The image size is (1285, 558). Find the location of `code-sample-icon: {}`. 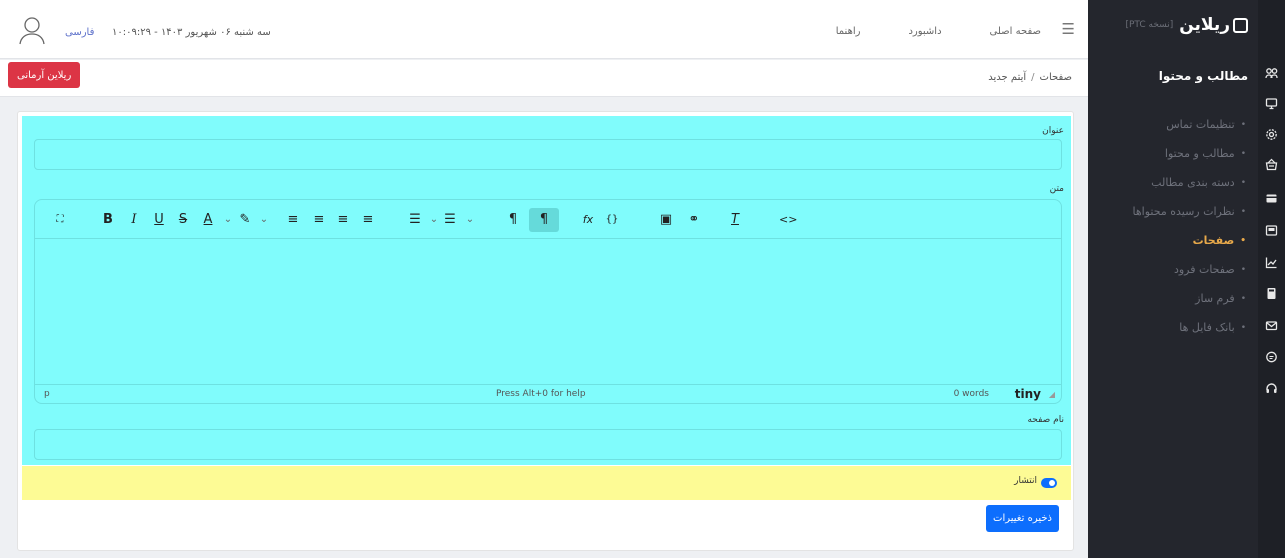

code-sample-icon: {} is located at coordinates (612, 220).